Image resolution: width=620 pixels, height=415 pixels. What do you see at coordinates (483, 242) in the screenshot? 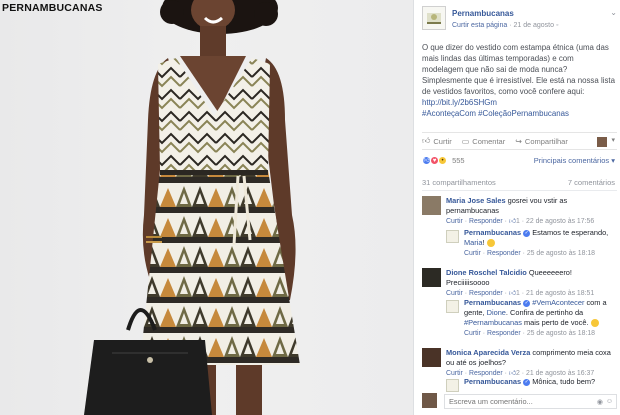
I see `reply-text-end: !` at bounding box center [483, 242].